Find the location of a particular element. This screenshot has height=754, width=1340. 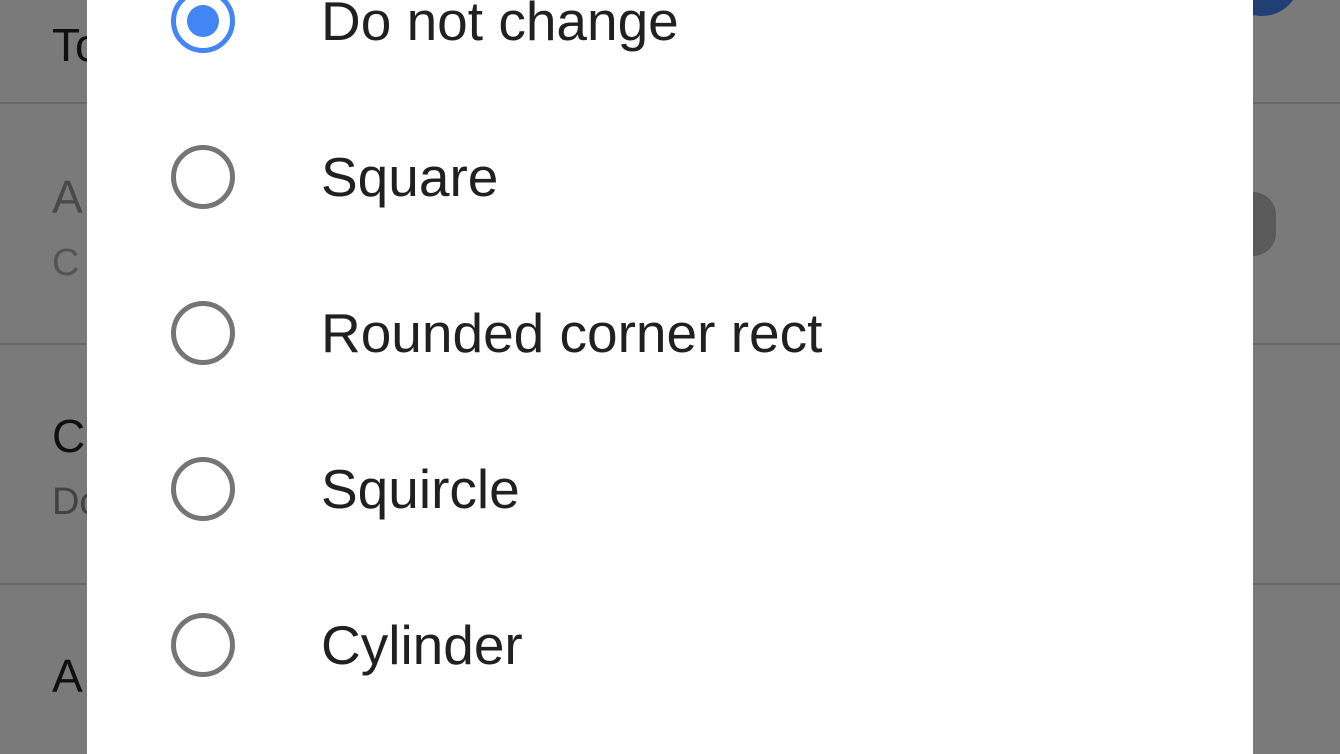

radio-checked-icon is located at coordinates (203, 26).